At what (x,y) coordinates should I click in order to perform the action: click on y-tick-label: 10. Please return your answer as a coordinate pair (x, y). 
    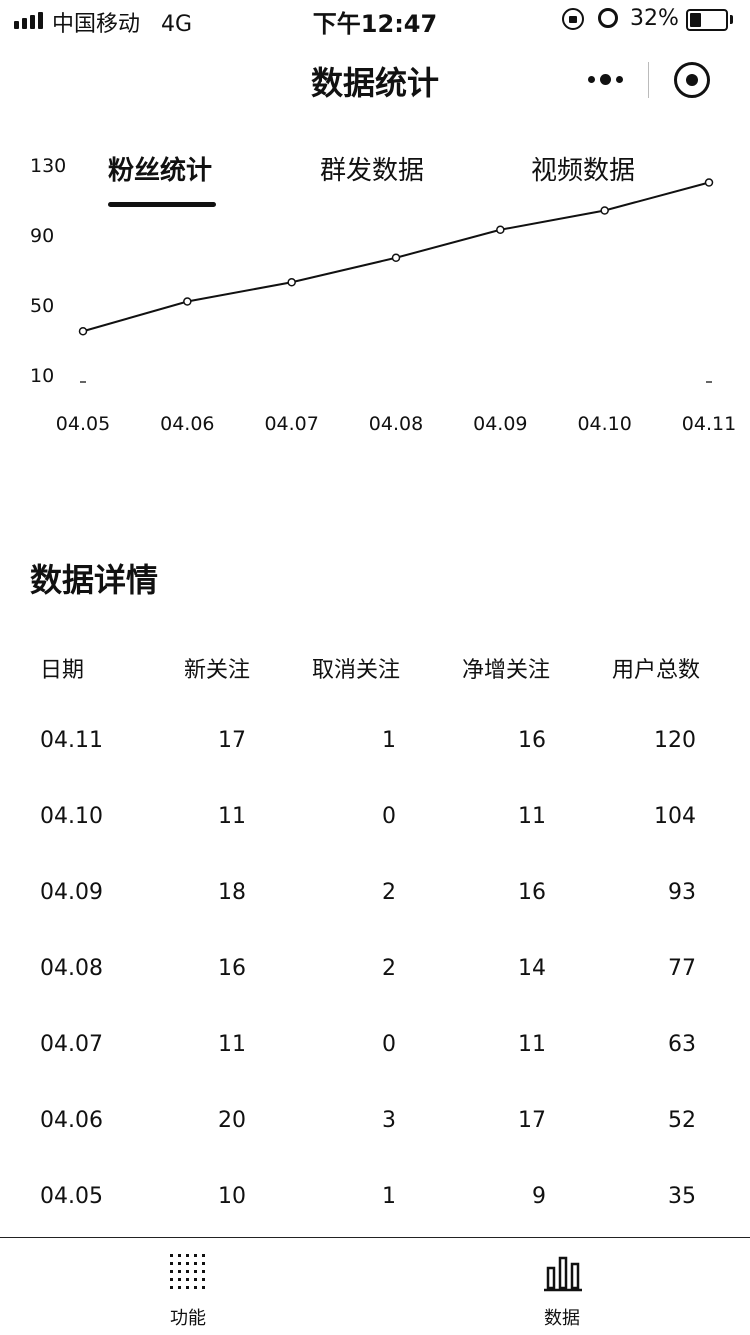
    Looking at the image, I should click on (42, 376).